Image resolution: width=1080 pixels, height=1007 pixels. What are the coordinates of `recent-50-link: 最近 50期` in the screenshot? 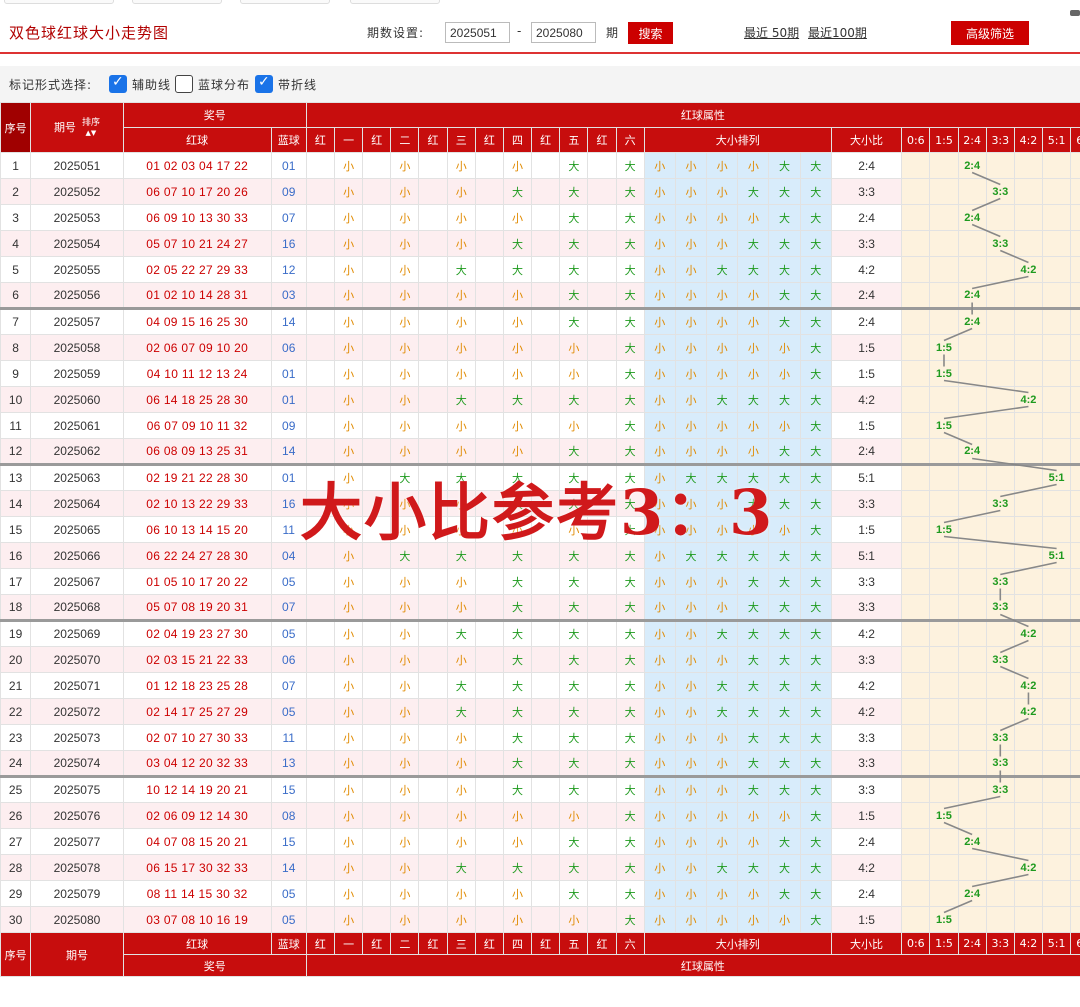 It's located at (771, 32).